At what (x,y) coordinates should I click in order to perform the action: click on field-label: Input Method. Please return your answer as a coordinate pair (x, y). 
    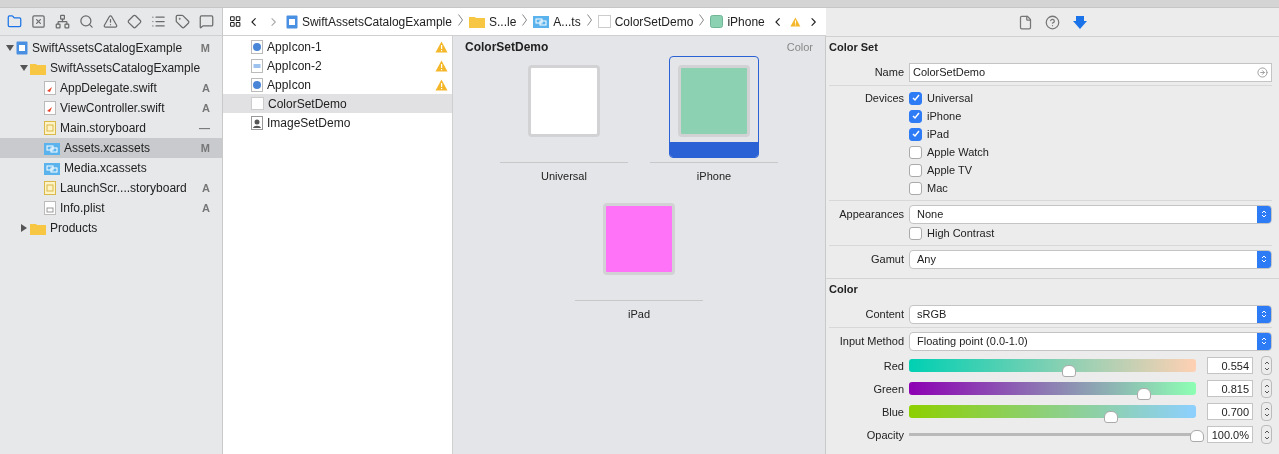
    Looking at the image, I should click on (871, 341).